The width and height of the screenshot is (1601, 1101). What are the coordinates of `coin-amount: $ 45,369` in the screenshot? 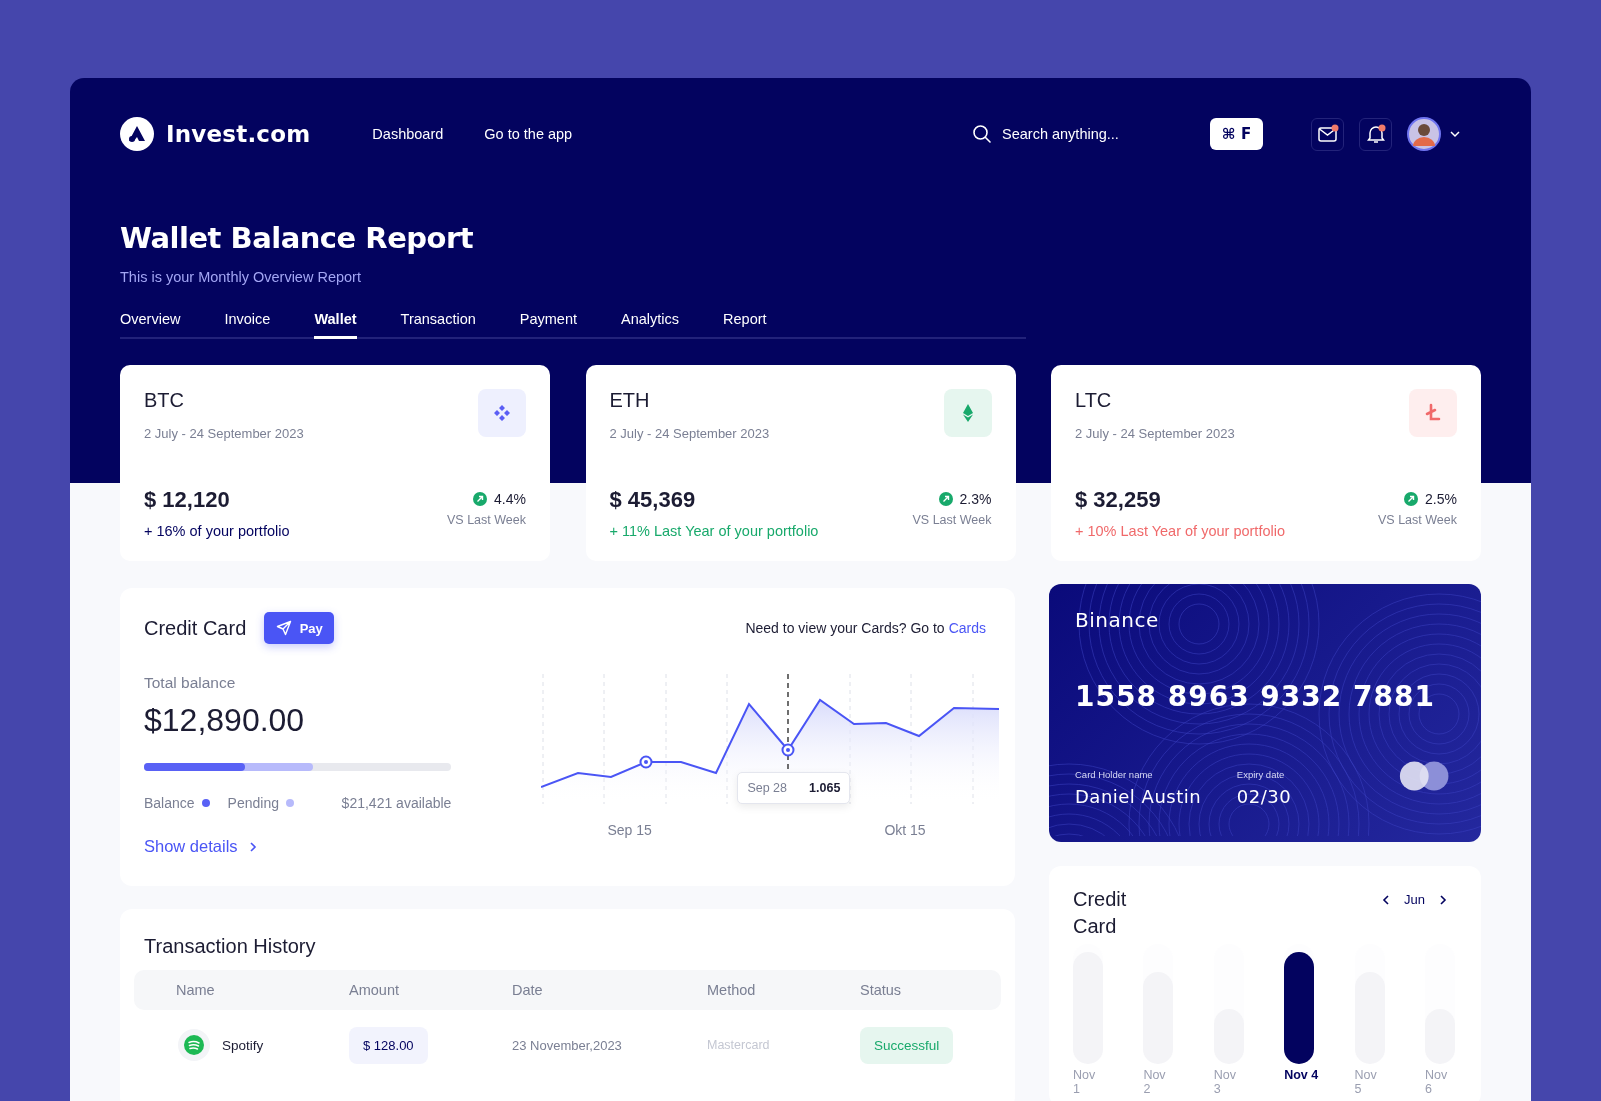 It's located at (653, 500).